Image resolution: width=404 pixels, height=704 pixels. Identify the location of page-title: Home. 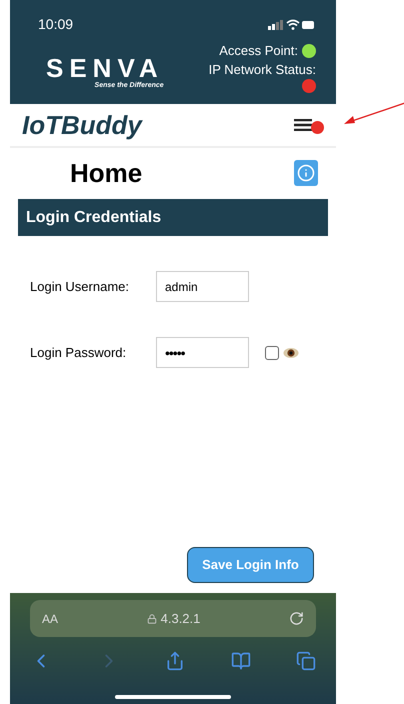
(106, 173).